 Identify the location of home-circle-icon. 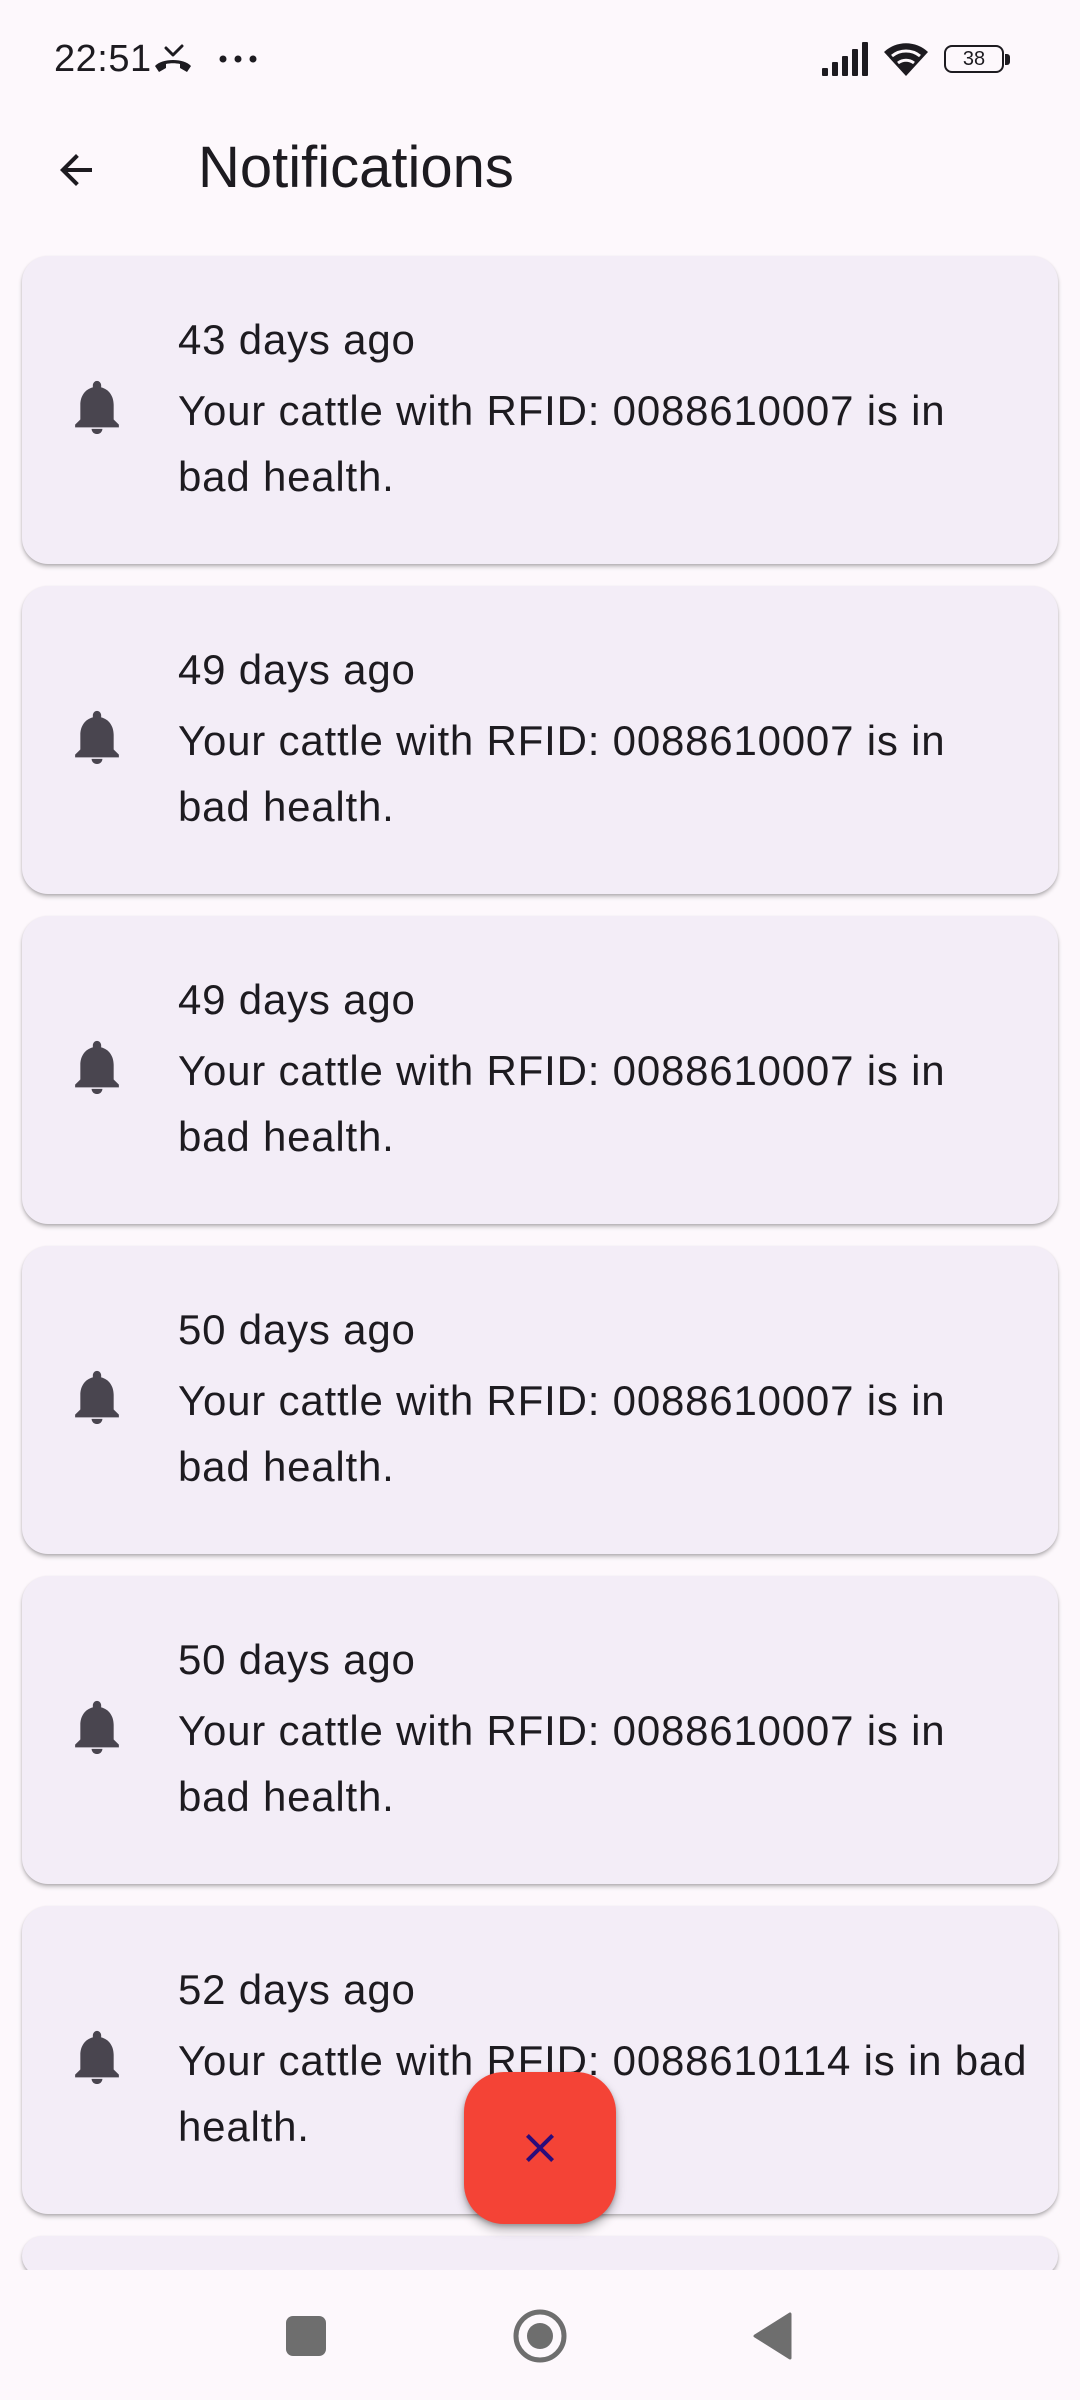
(540, 2336).